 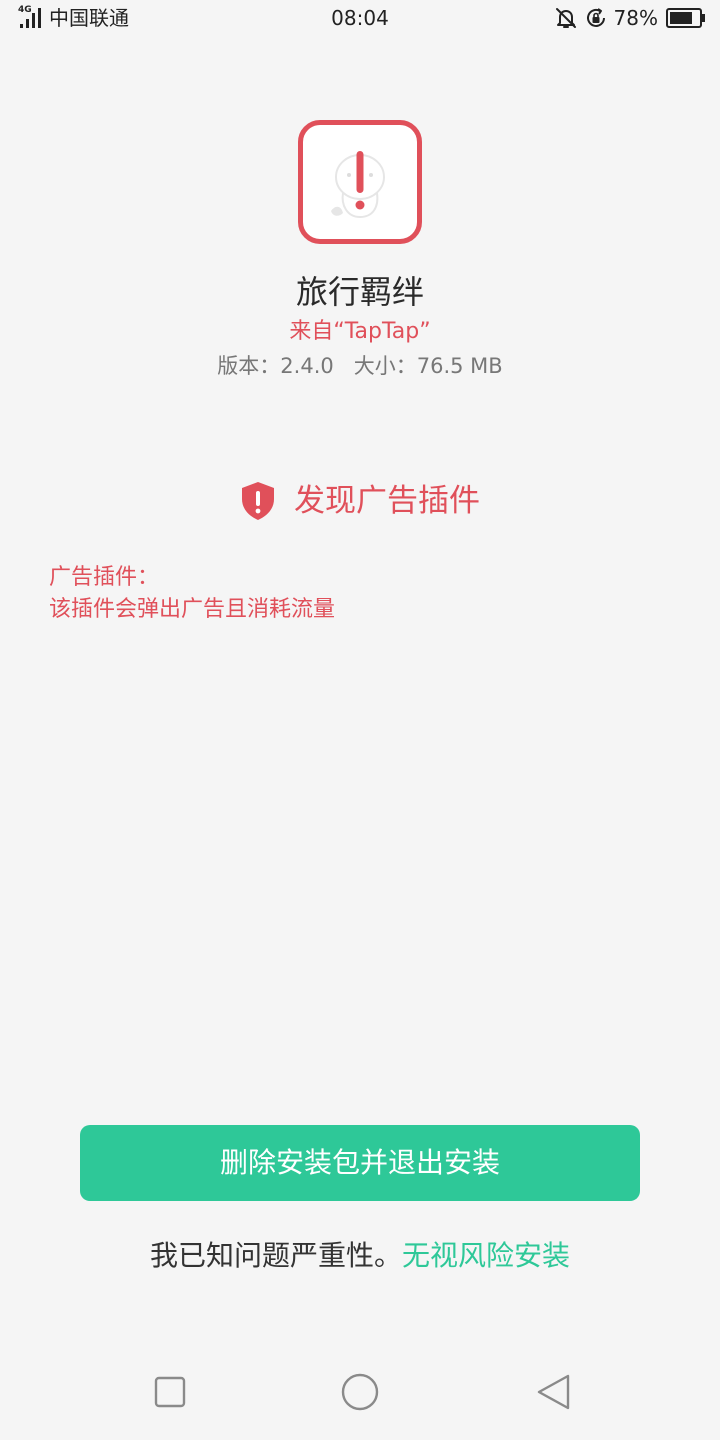 I want to click on warning-title: 发现广告插件, so click(x=387, y=501).